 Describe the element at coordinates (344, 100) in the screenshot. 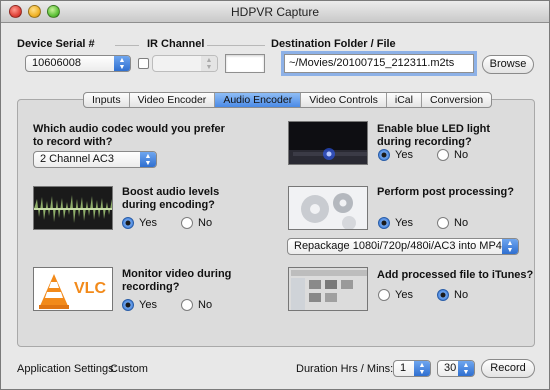

I see `tab-video-controls: Video Controls` at that location.